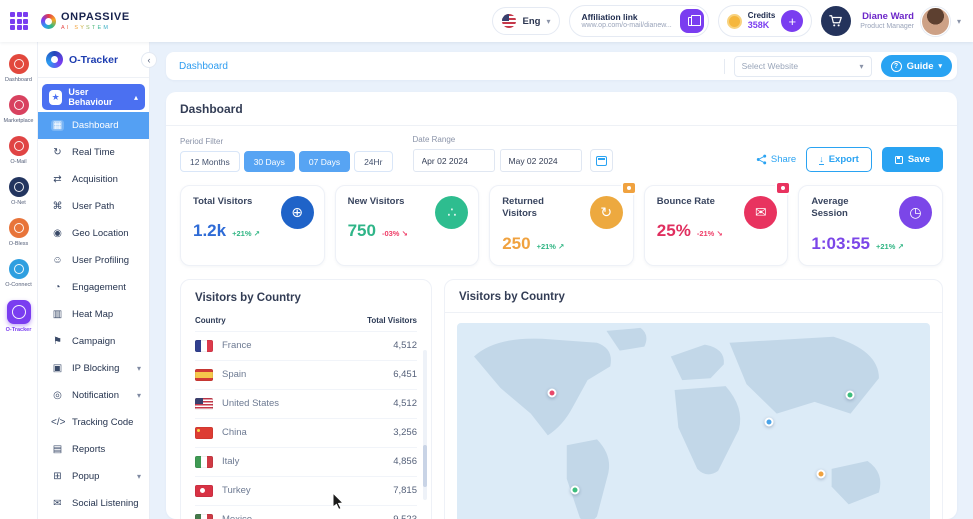  What do you see at coordinates (203, 66) in the screenshot?
I see `breadcrumb: Dashboard` at bounding box center [203, 66].